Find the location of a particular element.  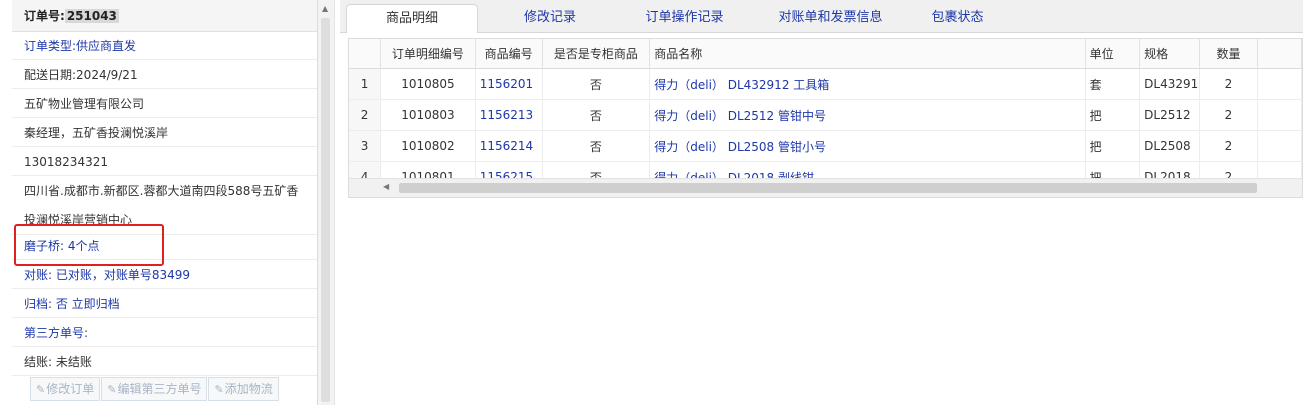

order-number-label: 订单号: is located at coordinates (44, 16).